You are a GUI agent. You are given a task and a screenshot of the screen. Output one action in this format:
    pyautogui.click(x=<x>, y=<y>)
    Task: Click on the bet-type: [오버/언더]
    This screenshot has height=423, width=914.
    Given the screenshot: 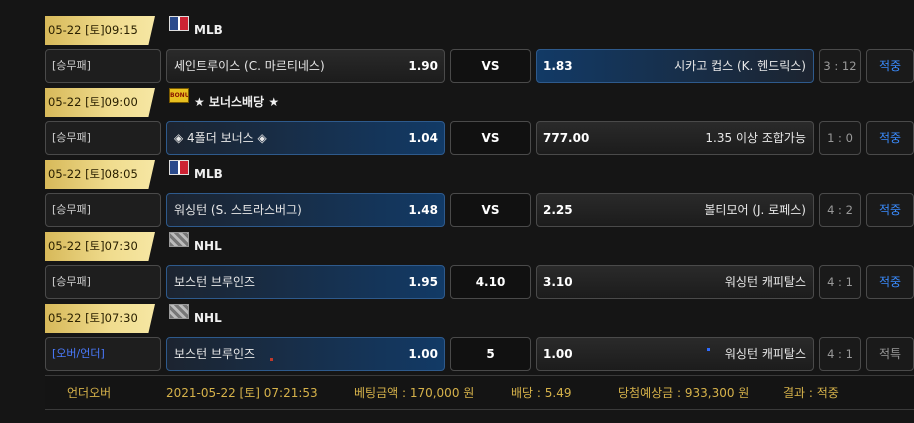 What is the action you would take?
    pyautogui.click(x=103, y=354)
    